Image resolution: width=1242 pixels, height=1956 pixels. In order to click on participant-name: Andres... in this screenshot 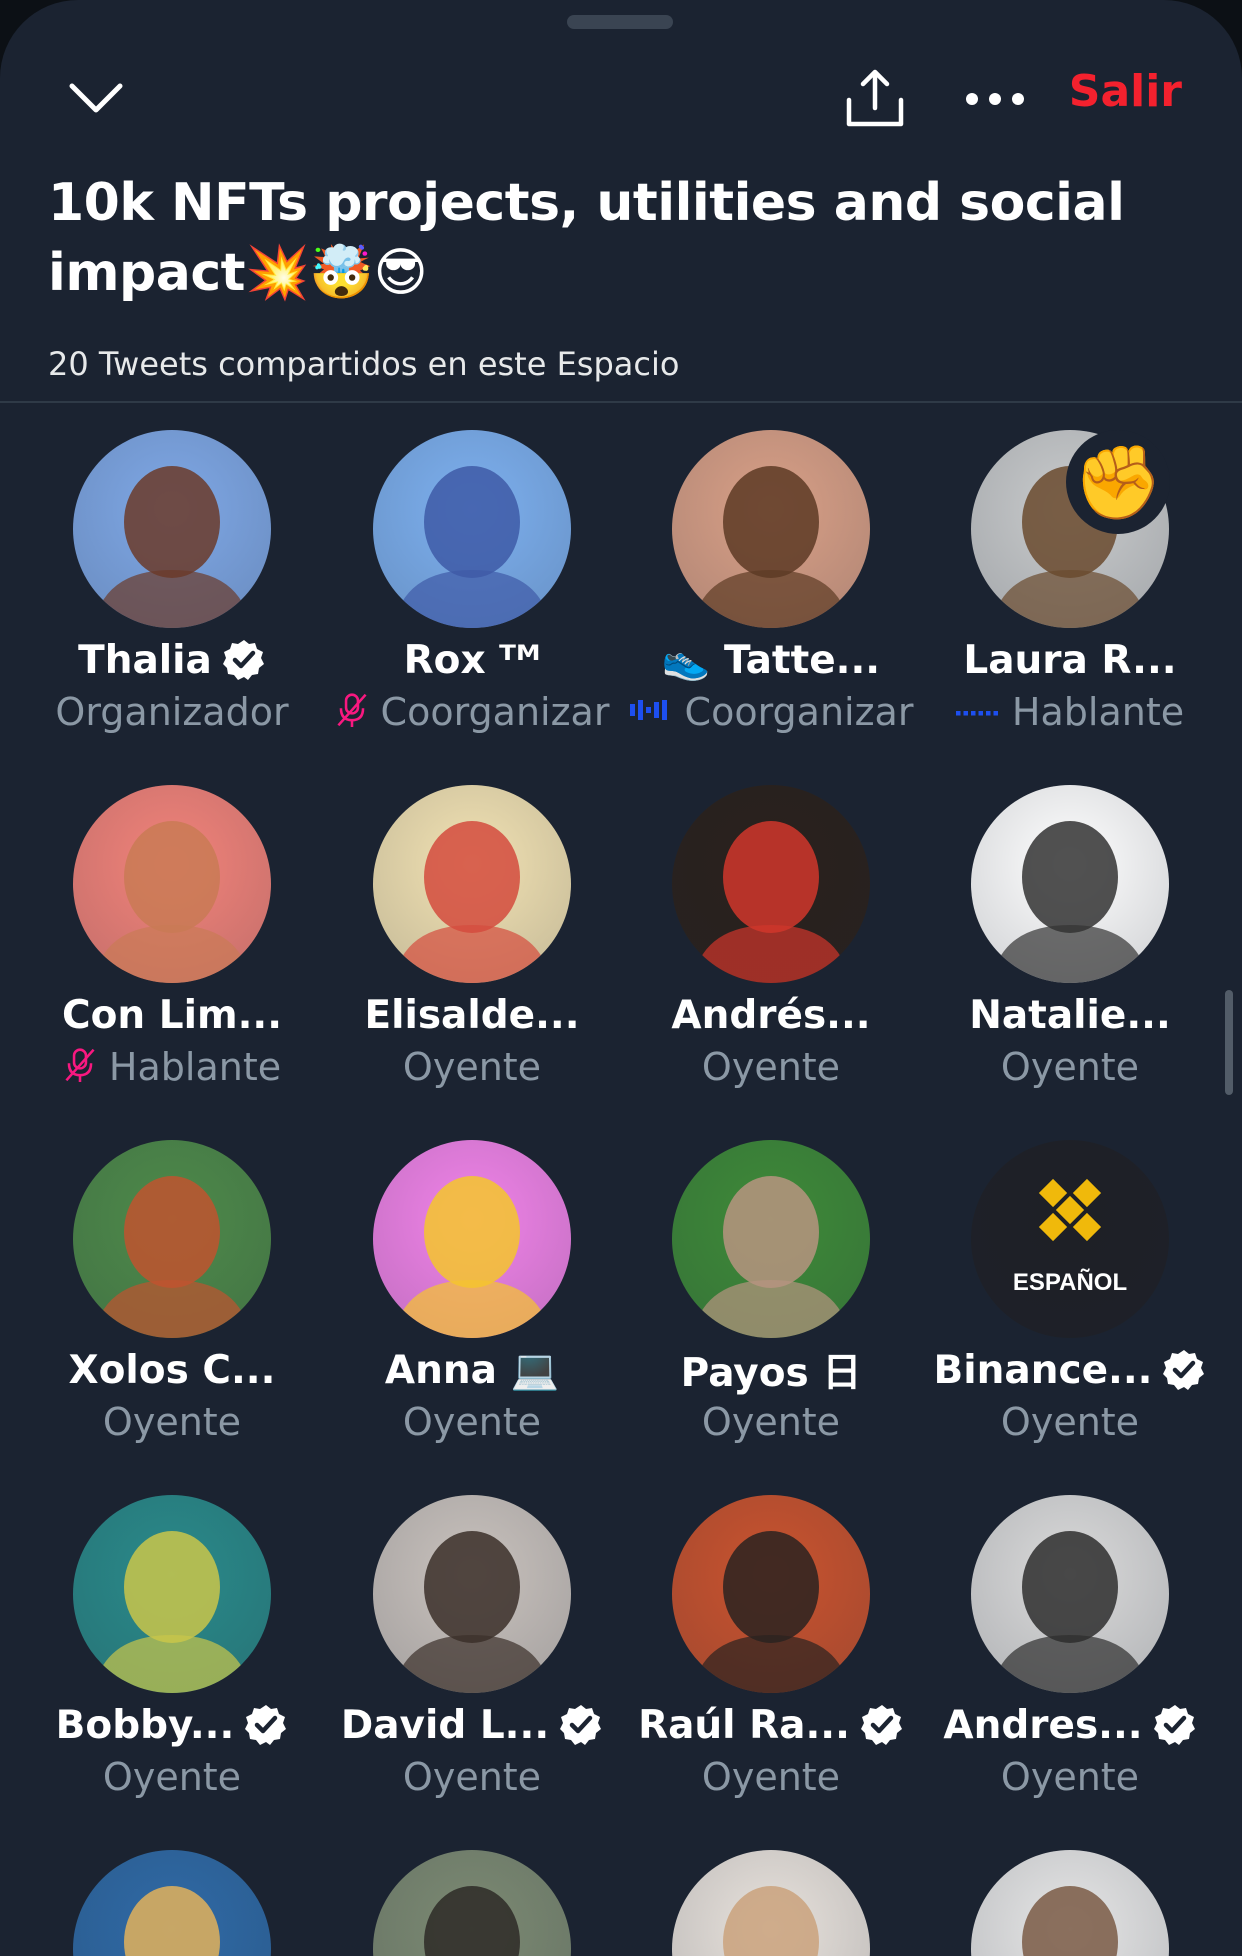, I will do `click(1043, 1725)`.